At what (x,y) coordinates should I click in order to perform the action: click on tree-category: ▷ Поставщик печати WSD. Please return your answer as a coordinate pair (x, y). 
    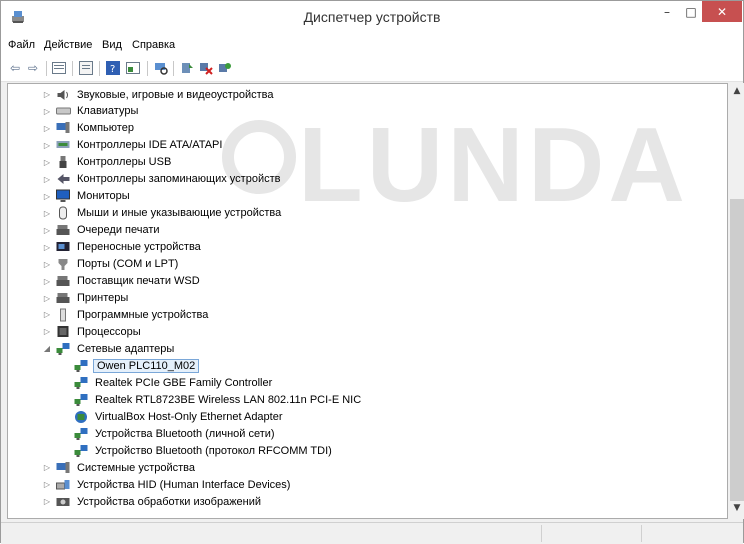
    Looking at the image, I should click on (122, 281).